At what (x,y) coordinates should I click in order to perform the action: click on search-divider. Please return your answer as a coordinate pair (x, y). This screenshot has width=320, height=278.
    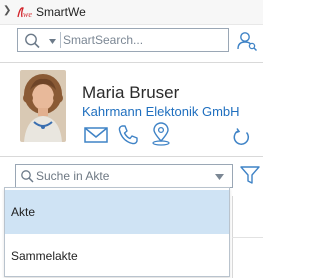
    Looking at the image, I should click on (60, 40).